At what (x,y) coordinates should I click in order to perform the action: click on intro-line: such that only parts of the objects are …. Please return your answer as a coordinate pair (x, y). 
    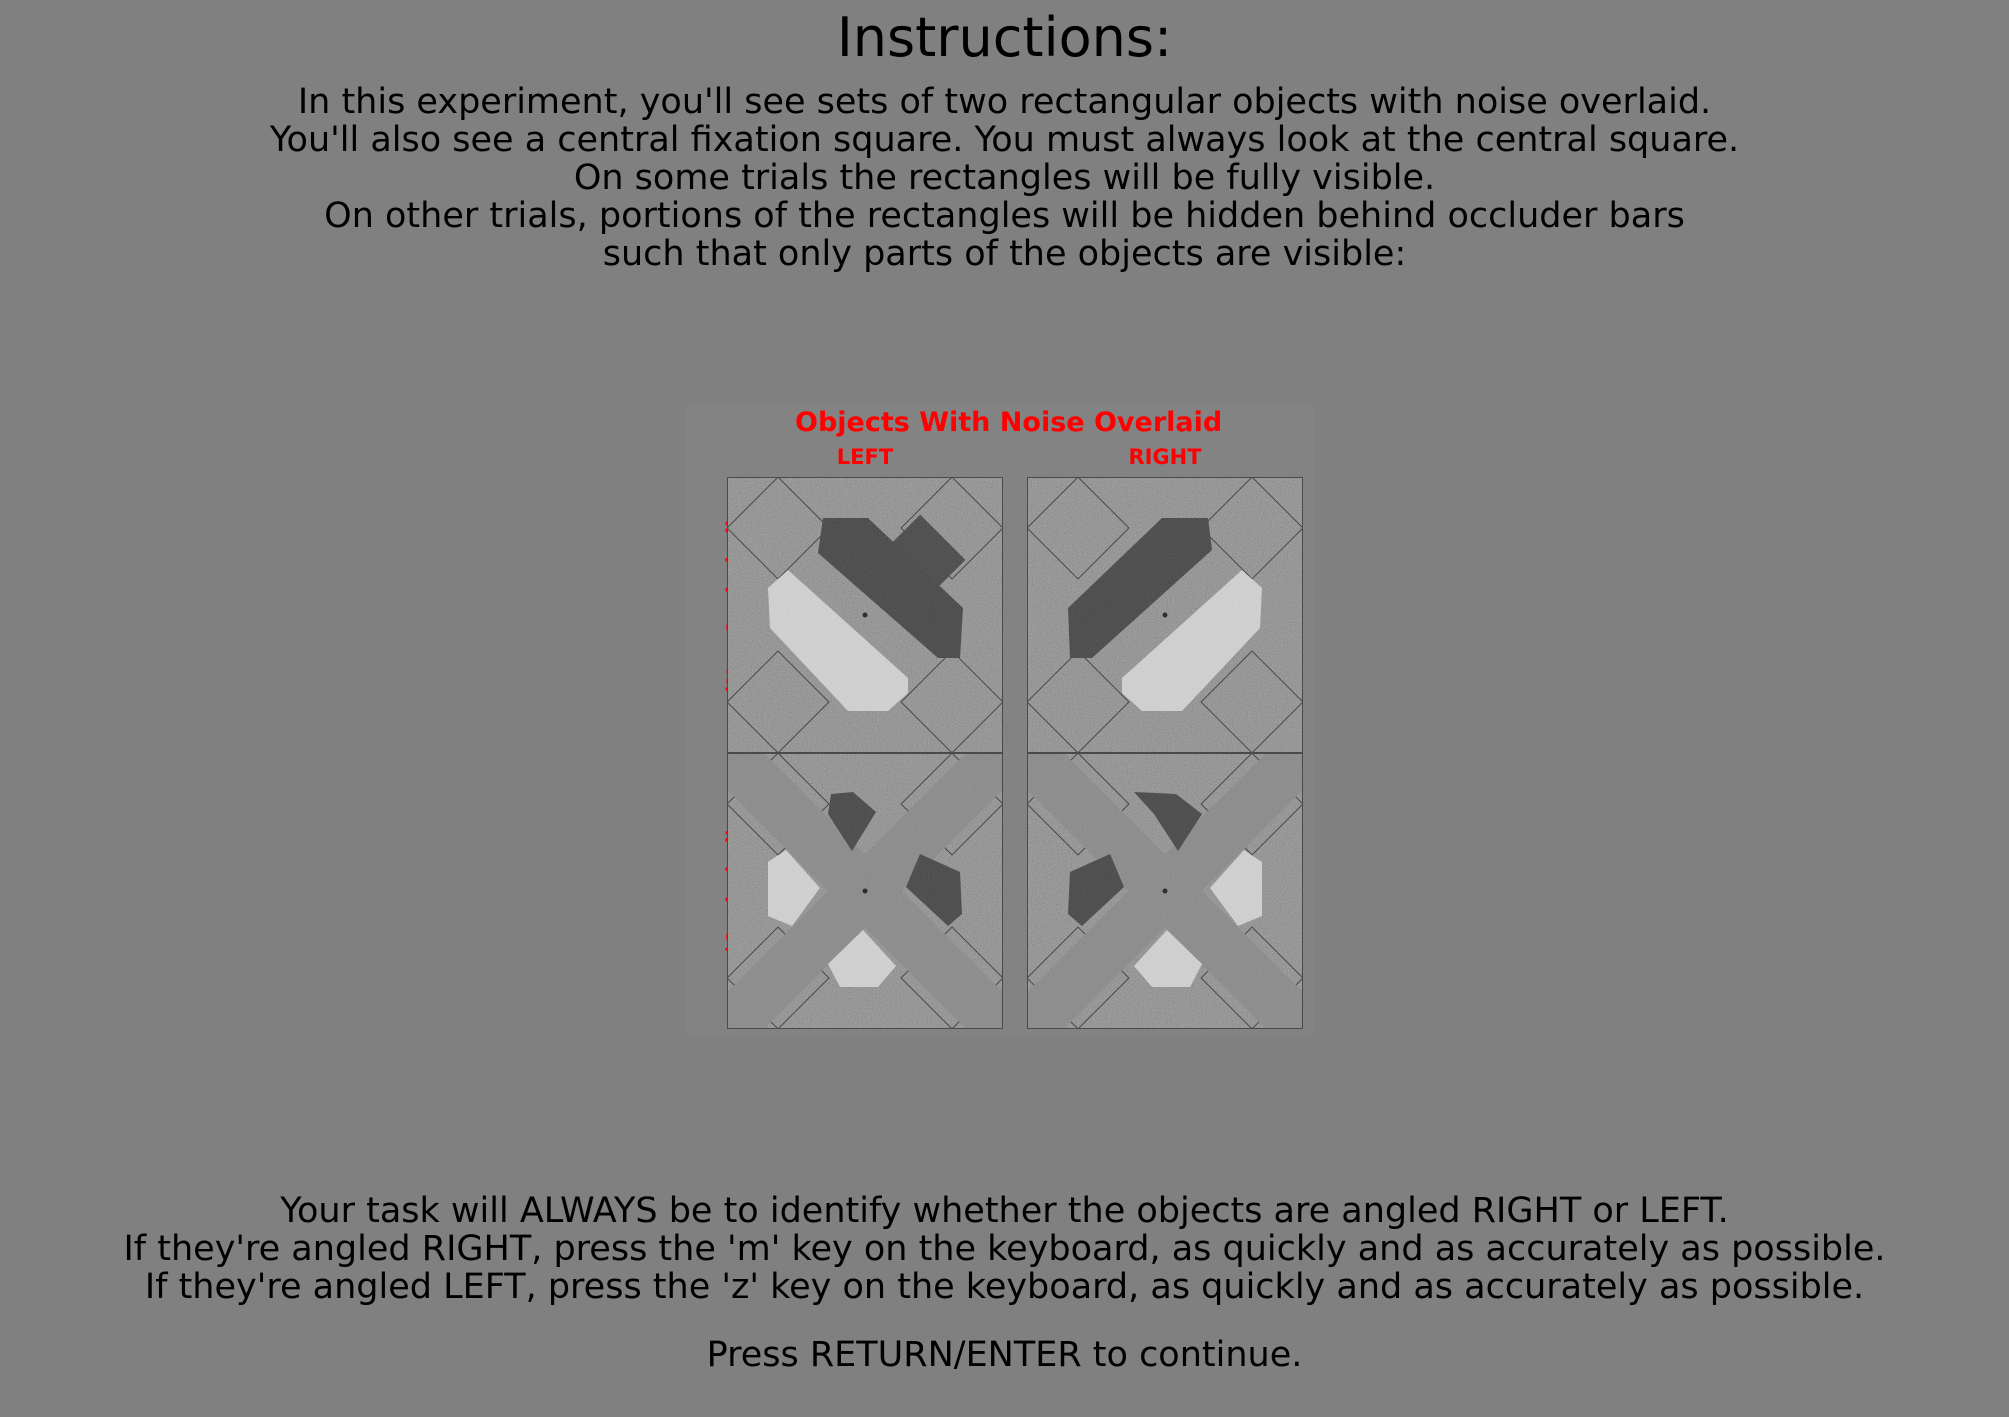
    Looking at the image, I should click on (1004, 254).